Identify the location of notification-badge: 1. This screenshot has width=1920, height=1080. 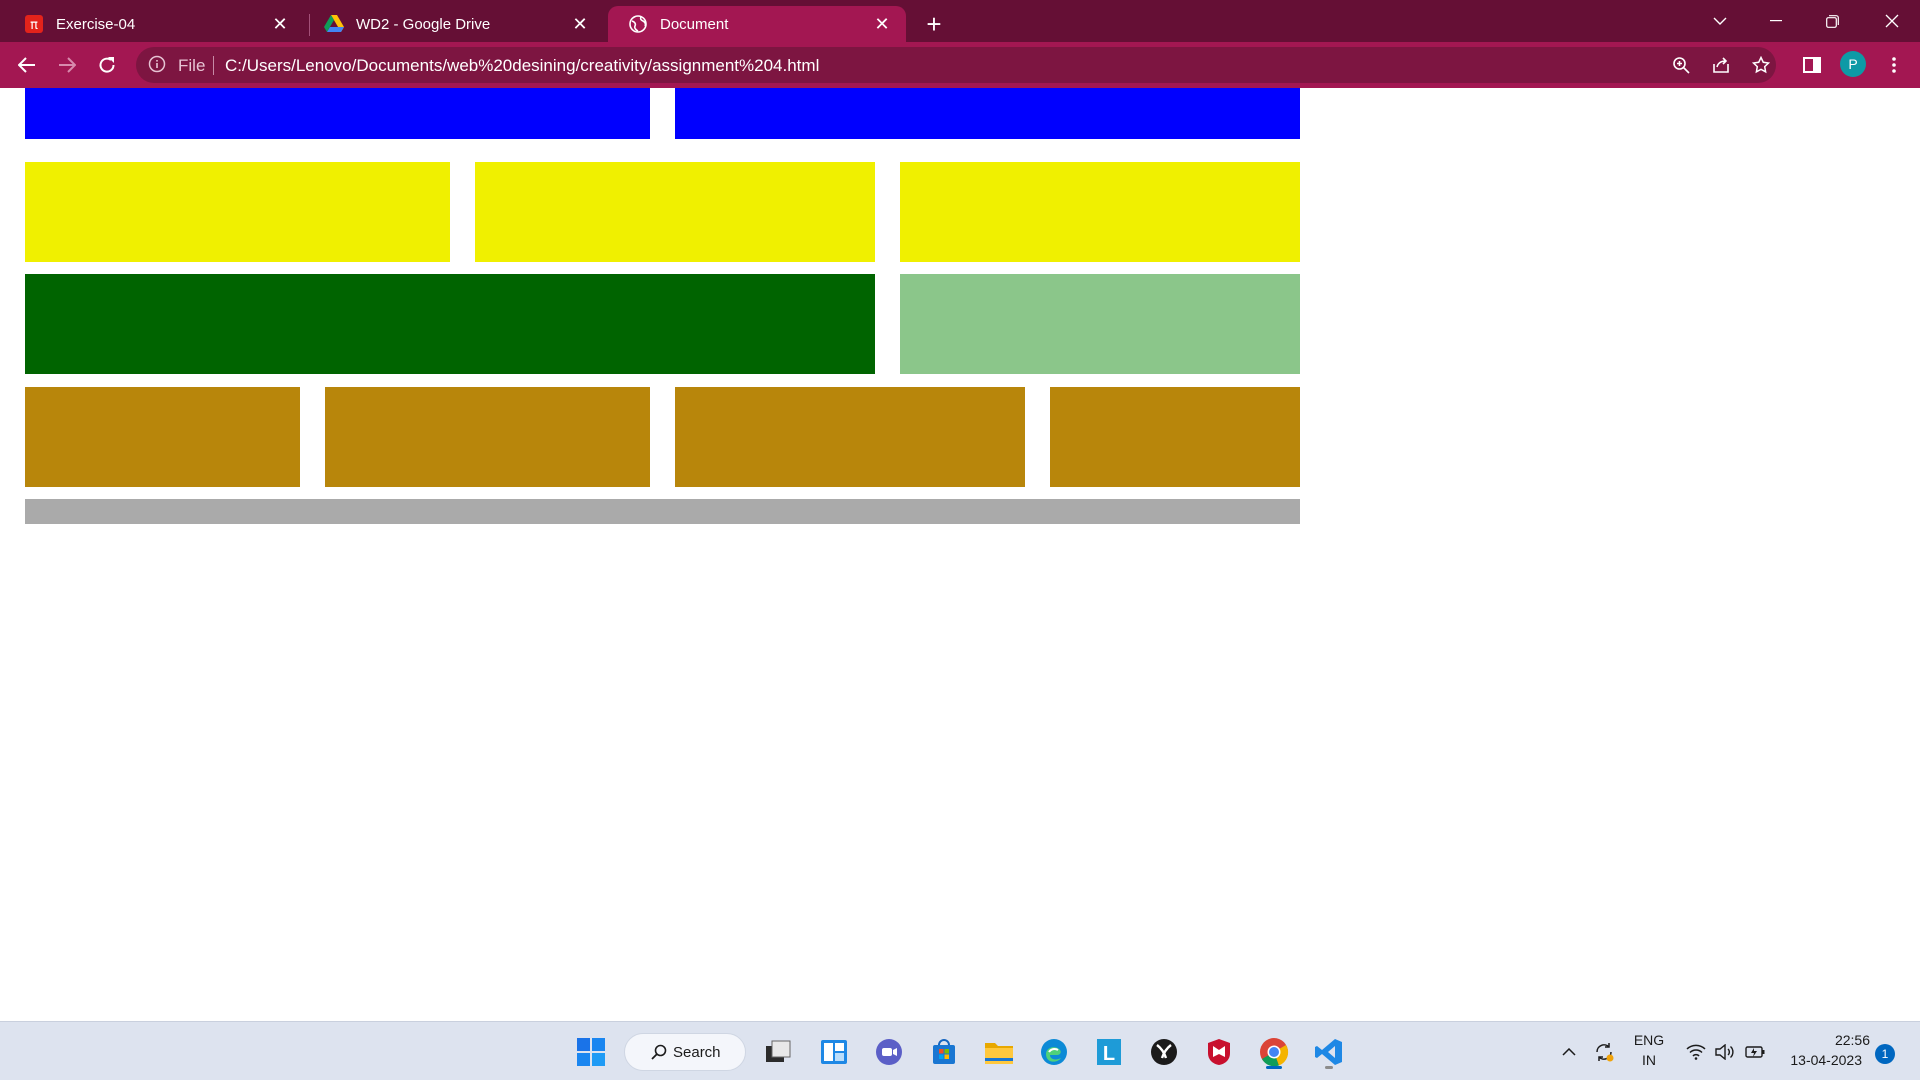
(1885, 1054).